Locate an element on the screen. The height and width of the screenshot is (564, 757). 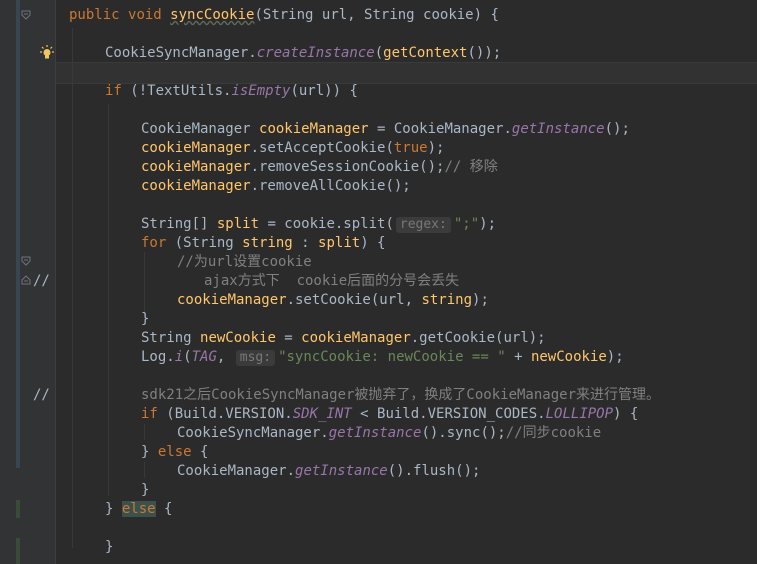
caret-row-highlight is located at coordinates (406, 73).